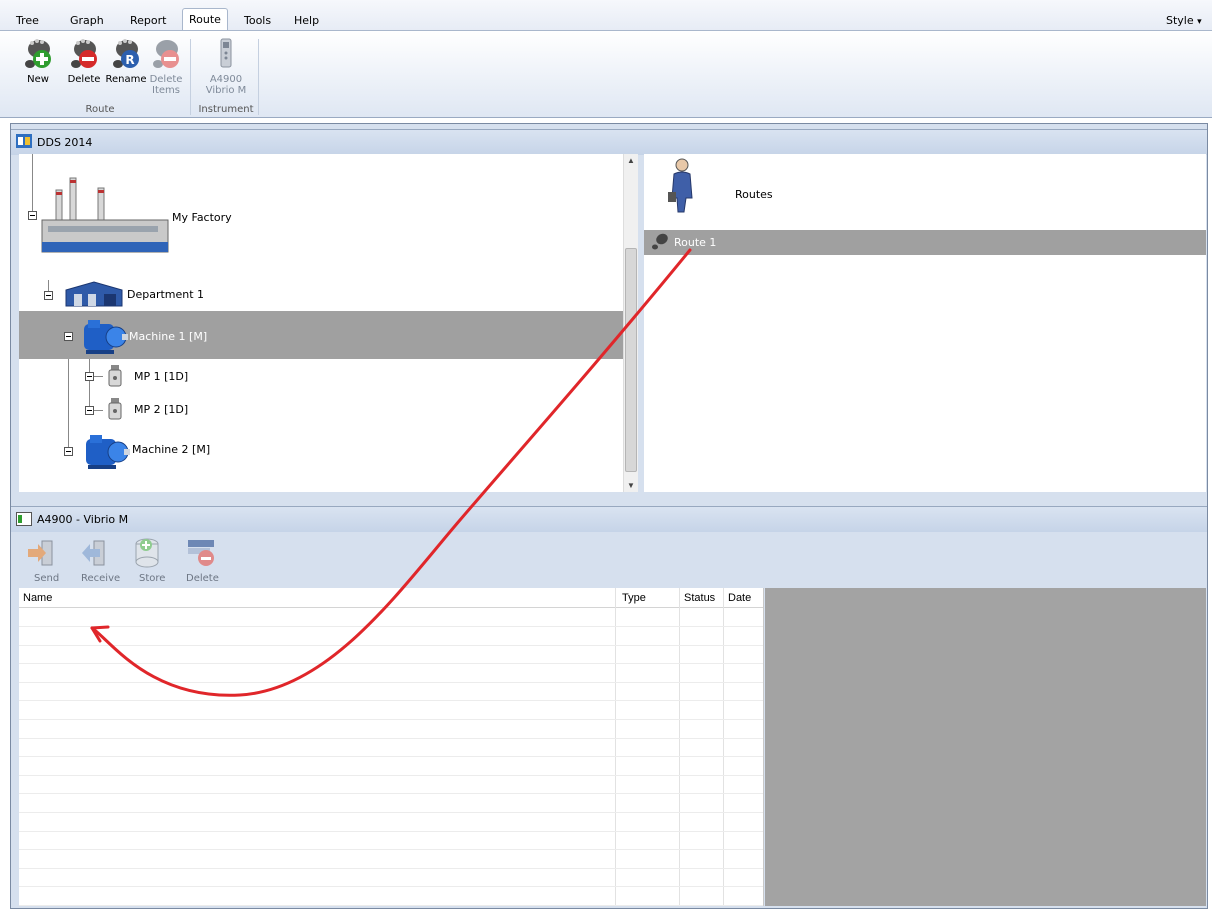 The height and width of the screenshot is (911, 1212). I want to click on instrument-label-2: Vibrio M, so click(226, 90).